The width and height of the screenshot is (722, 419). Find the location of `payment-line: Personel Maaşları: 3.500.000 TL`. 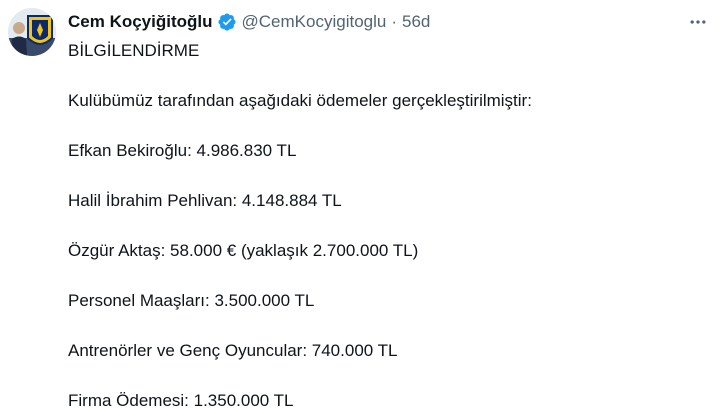

payment-line: Personel Maaşları: 3.500.000 TL is located at coordinates (191, 300).